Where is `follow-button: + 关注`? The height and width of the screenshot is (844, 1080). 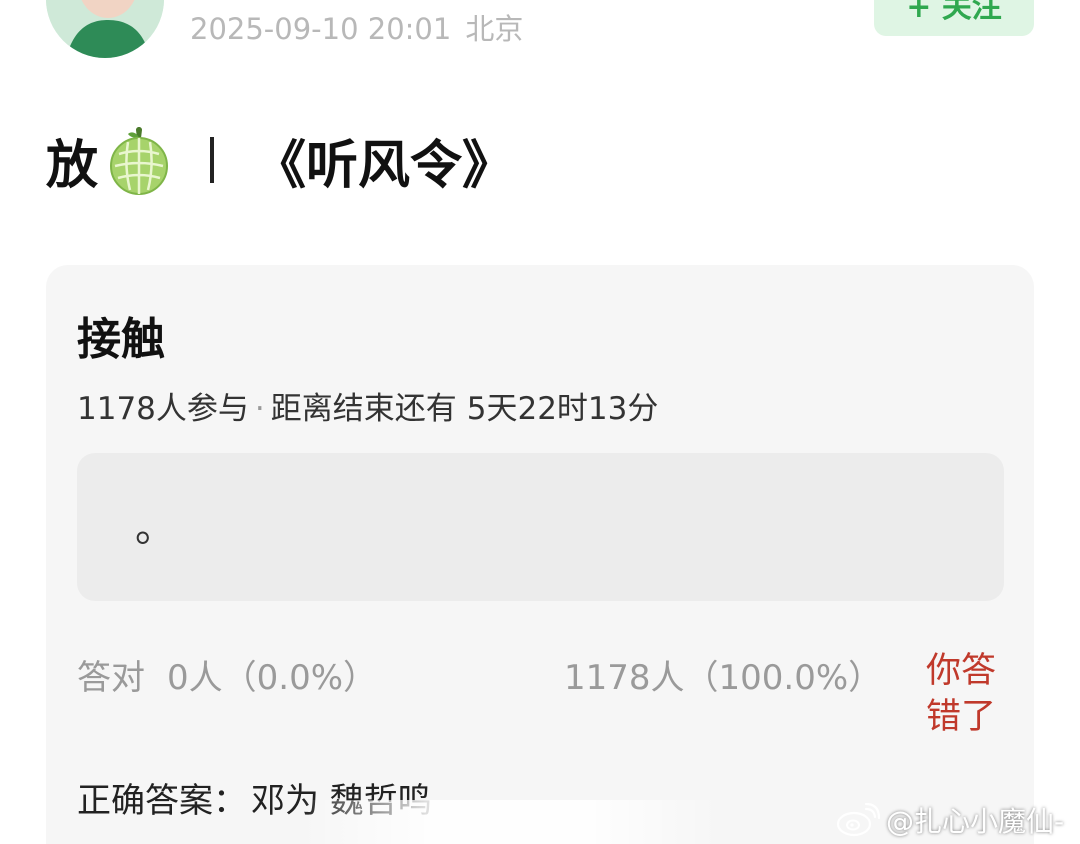 follow-button: + 关注 is located at coordinates (954, 18).